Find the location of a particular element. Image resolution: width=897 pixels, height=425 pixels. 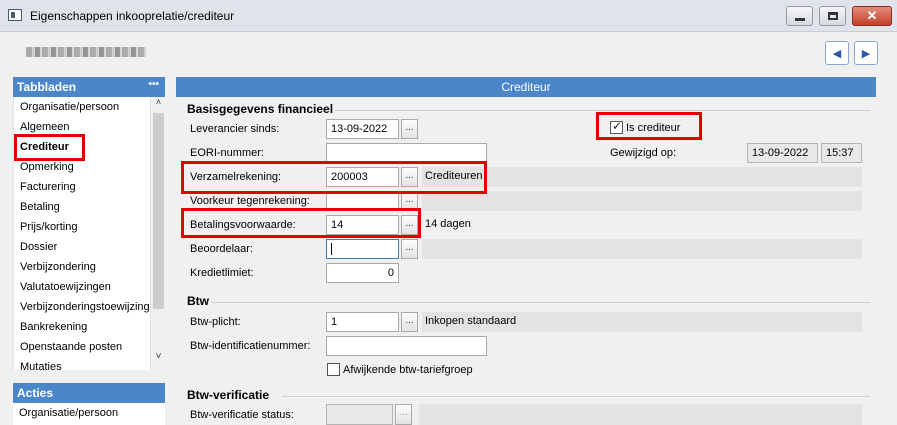

tabs-panel-header: Tabbladen ••• is located at coordinates (89, 87).